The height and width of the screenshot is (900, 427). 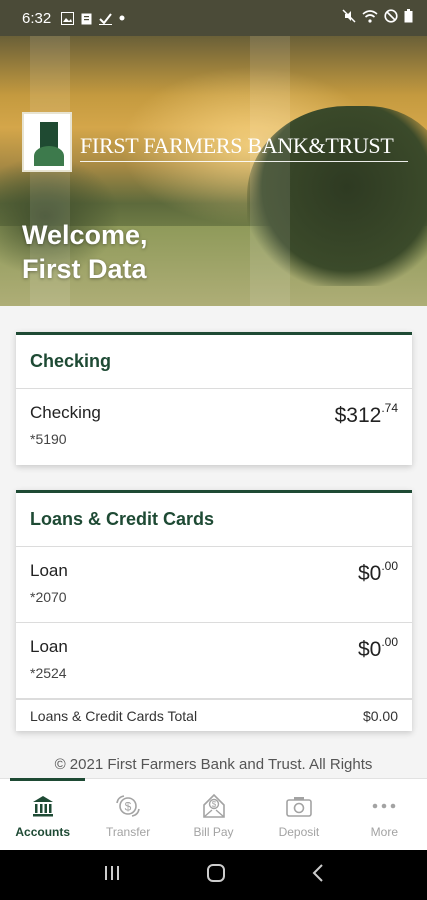 What do you see at coordinates (213, 832) in the screenshot?
I see `nav-label: Bill Pay` at bounding box center [213, 832].